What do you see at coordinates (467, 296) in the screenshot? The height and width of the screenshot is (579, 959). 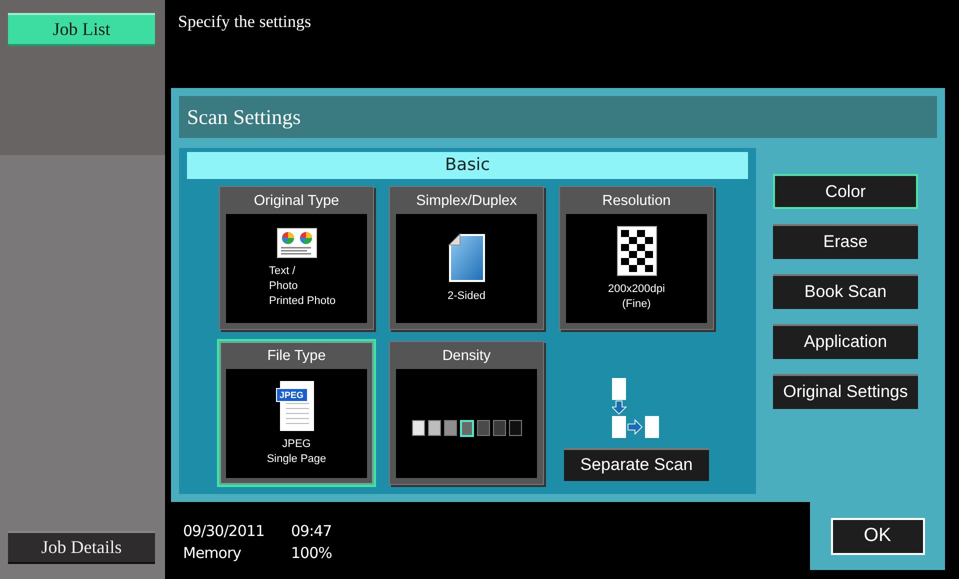 I see `setting-value: 2-Sided` at bounding box center [467, 296].